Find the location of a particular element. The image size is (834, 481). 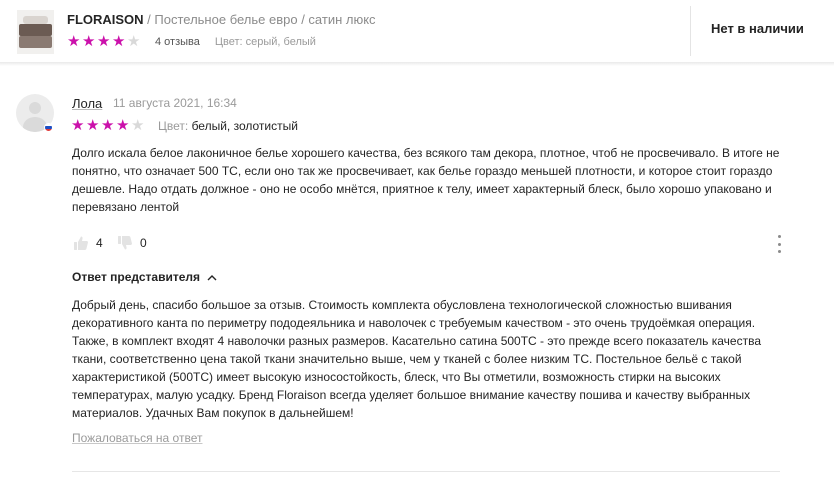

reply-heading: Ответ представителя is located at coordinates (136, 277).